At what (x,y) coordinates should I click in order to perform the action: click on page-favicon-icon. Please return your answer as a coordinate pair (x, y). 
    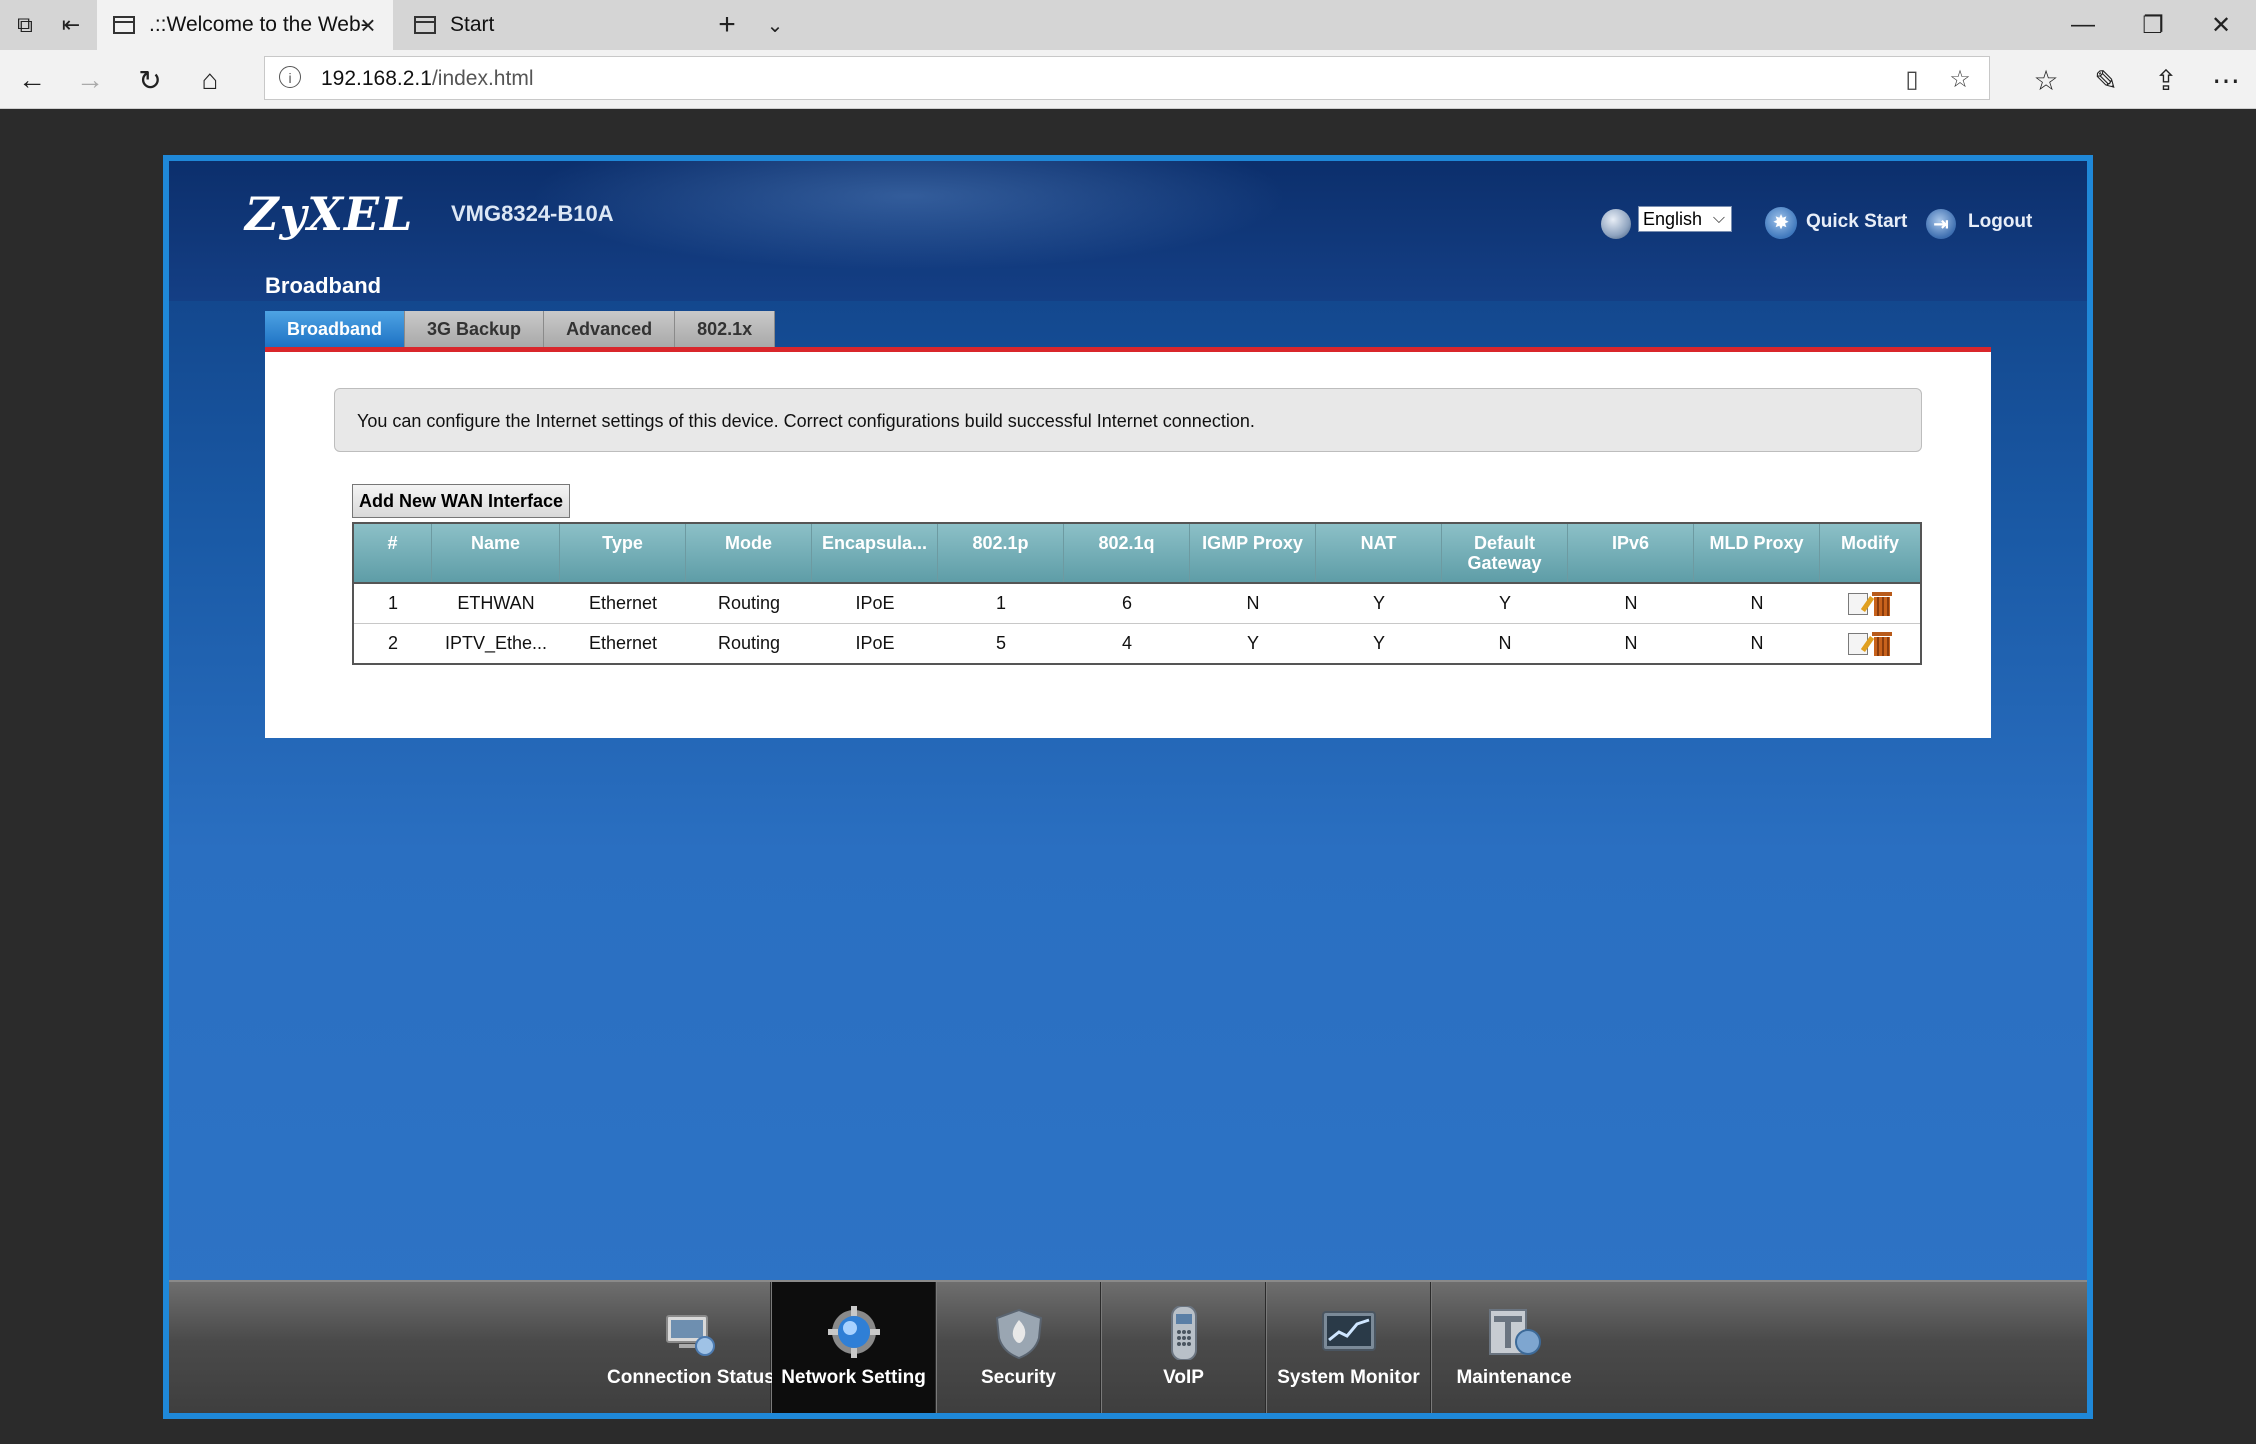
    Looking at the image, I should click on (124, 25).